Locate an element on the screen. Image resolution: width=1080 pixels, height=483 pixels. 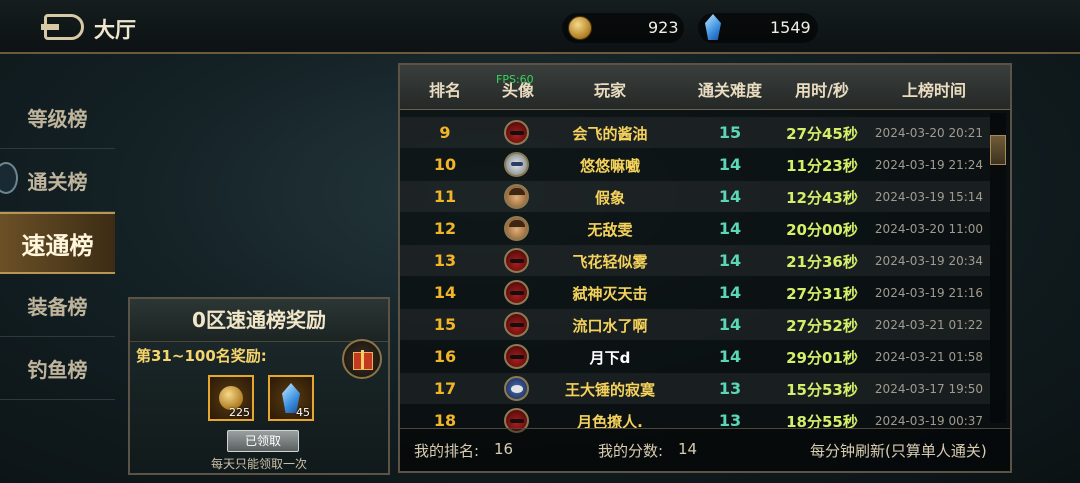
top-bar: 大厅 923 1549 is located at coordinates (540, 27).